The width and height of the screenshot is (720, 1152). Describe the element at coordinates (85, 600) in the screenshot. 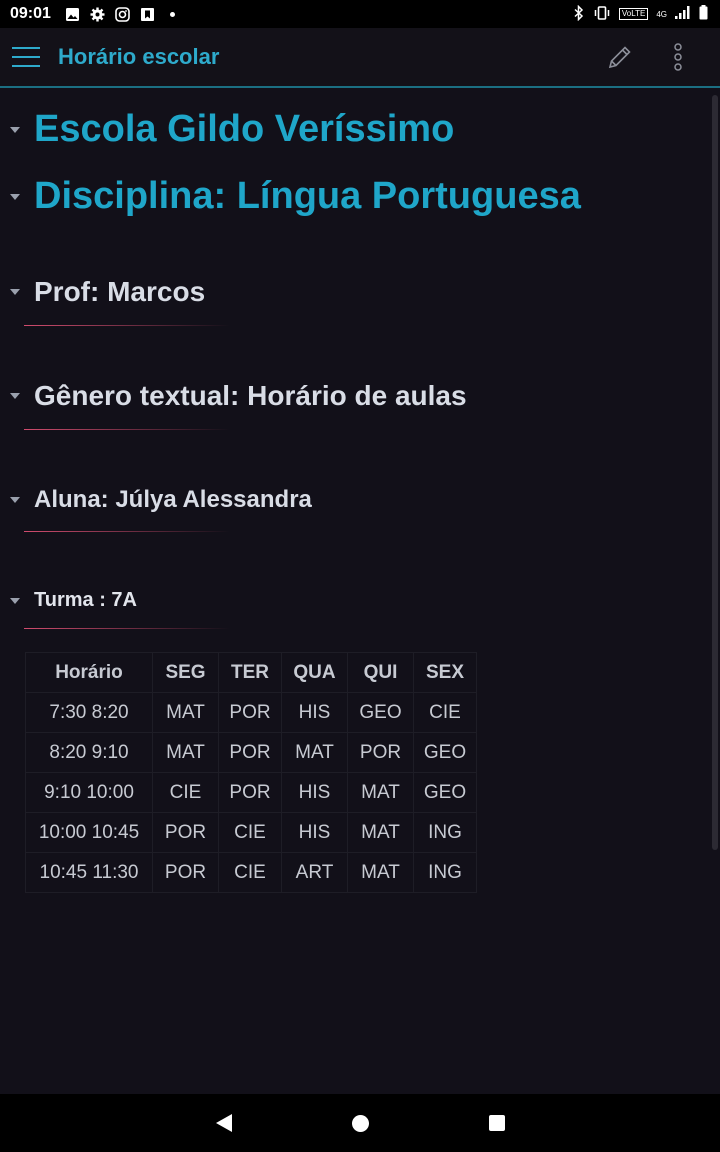

I see `class-group: Turma : 7A` at that location.